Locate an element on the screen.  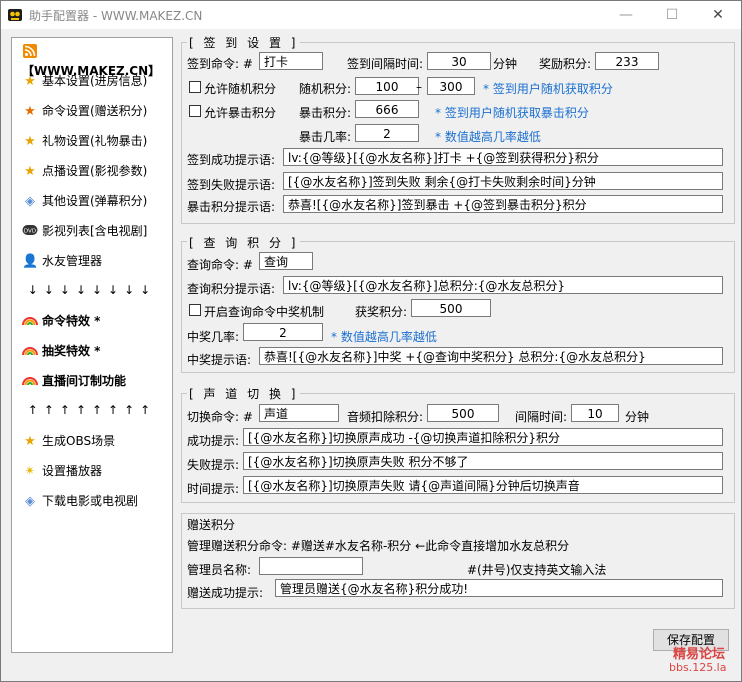
maximize-icon: ☐ is located at coordinates (672, 15).